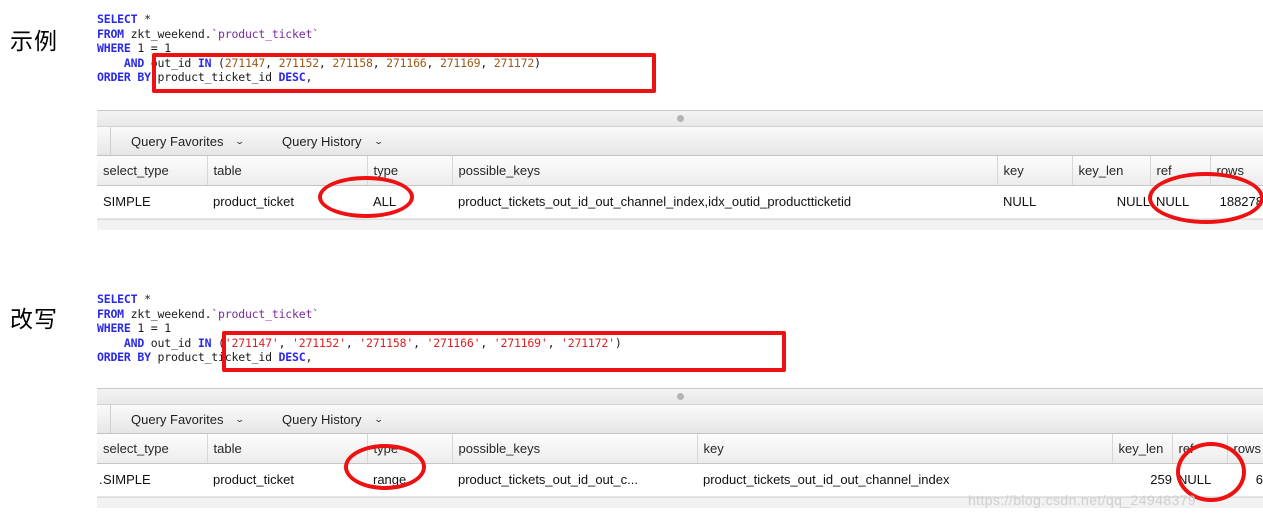 This screenshot has width=1263, height=521. What do you see at coordinates (204, 62) in the screenshot?
I see `sql-token: IN` at bounding box center [204, 62].